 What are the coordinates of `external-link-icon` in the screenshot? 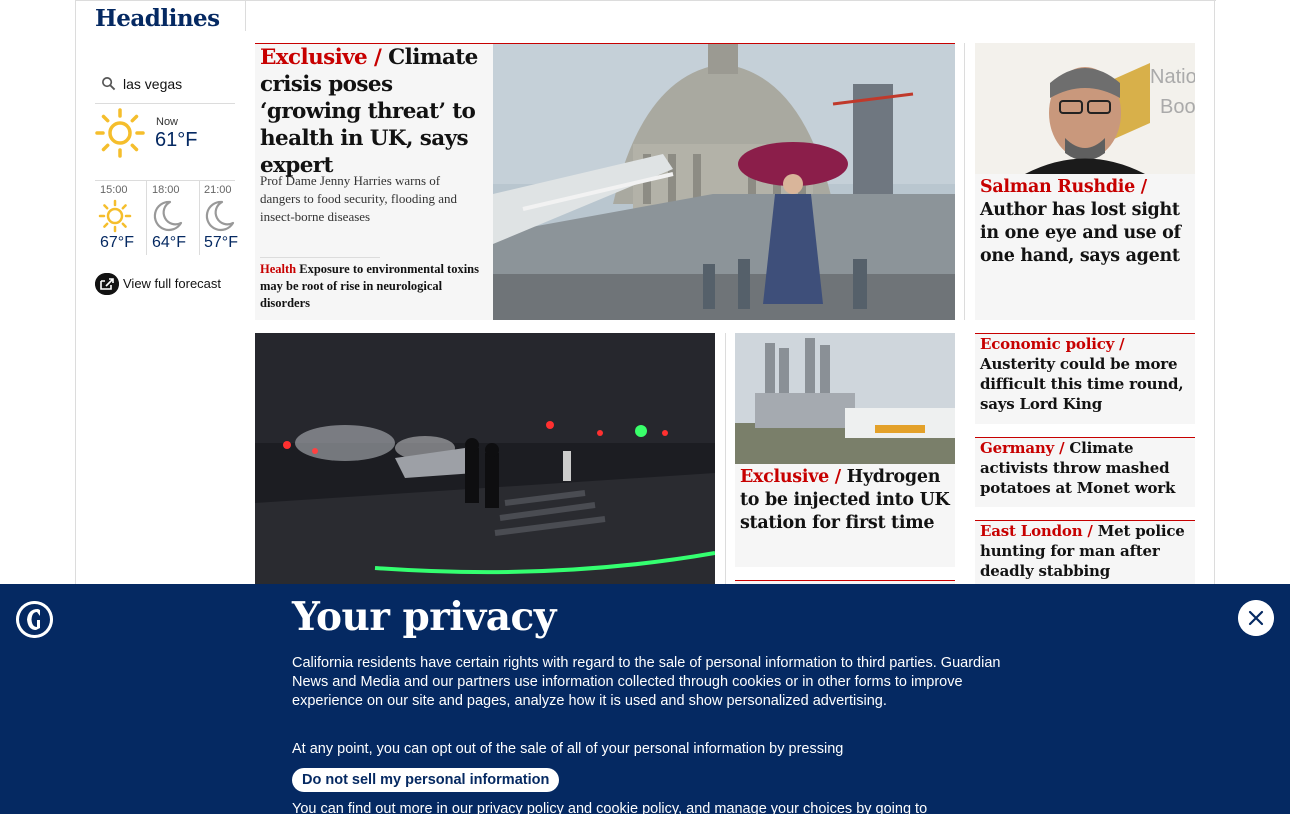 It's located at (107, 284).